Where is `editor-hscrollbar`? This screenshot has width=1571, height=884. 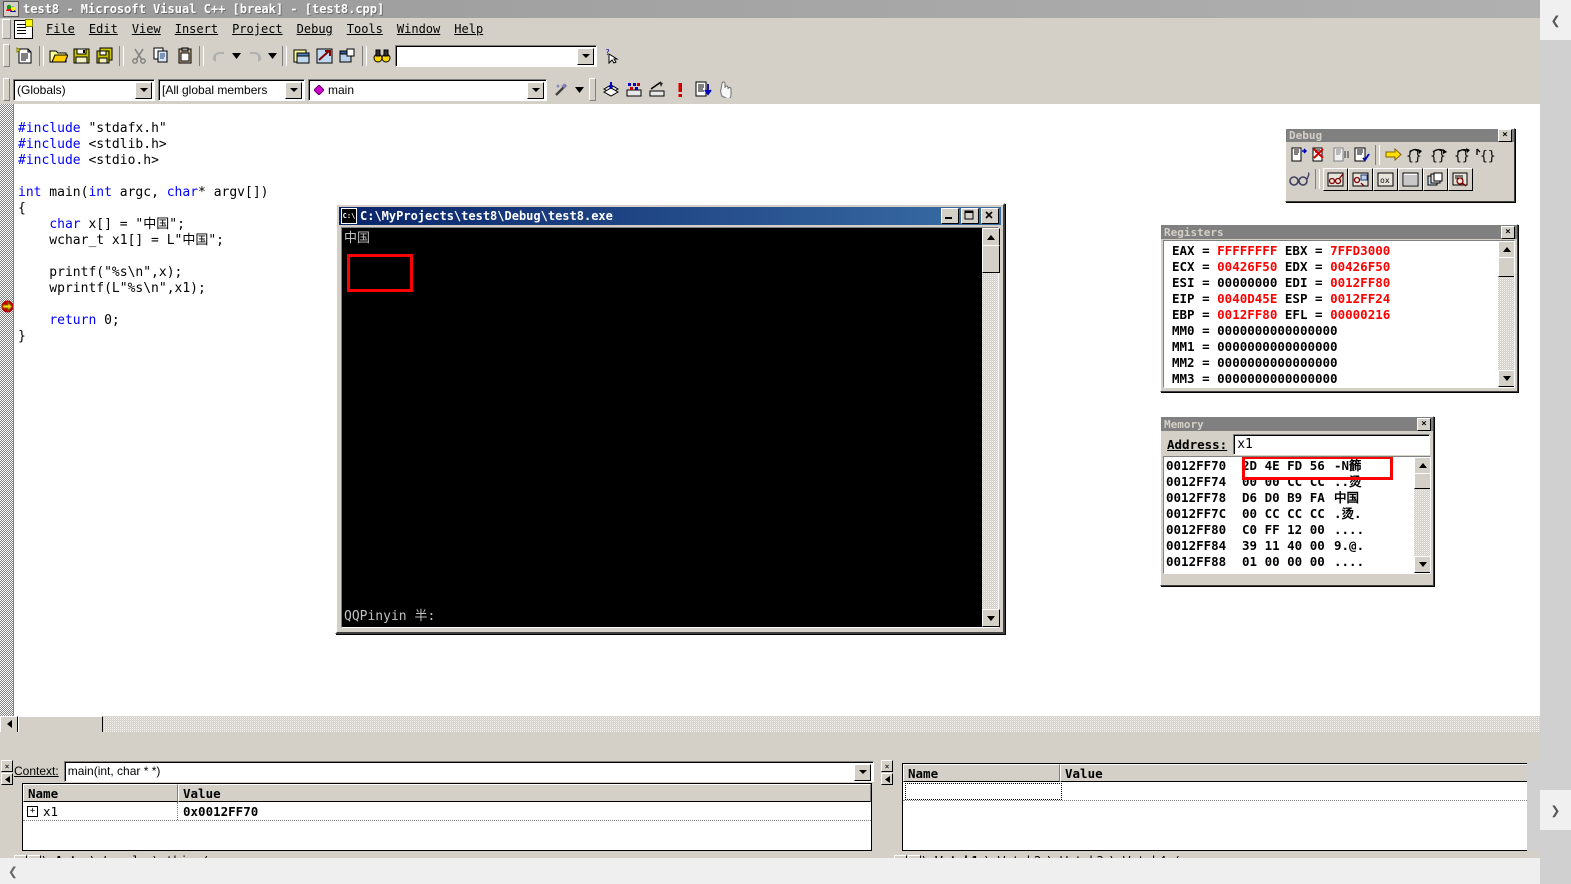 editor-hscrollbar is located at coordinates (770, 723).